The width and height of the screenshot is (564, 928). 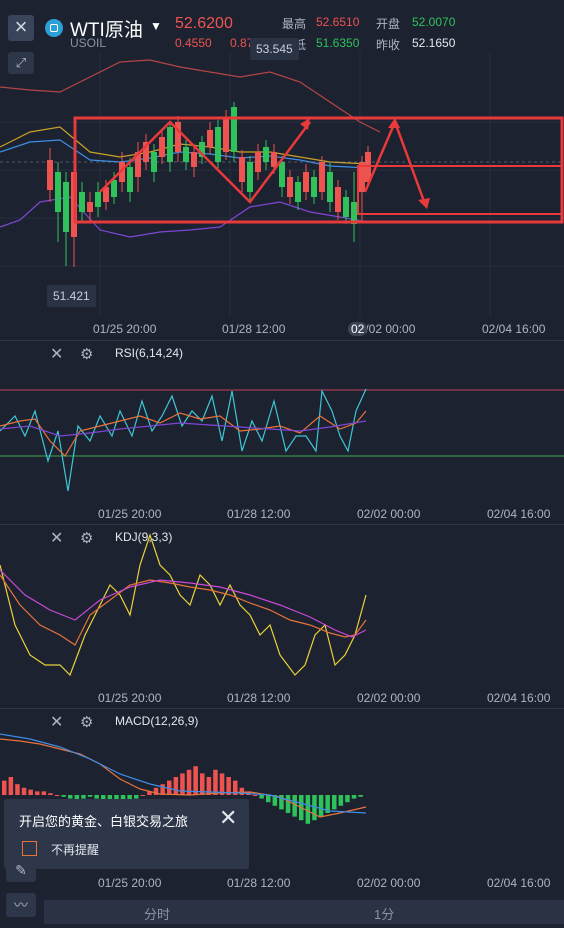 I want to click on bollinger-upper-line, so click(x=190, y=96).